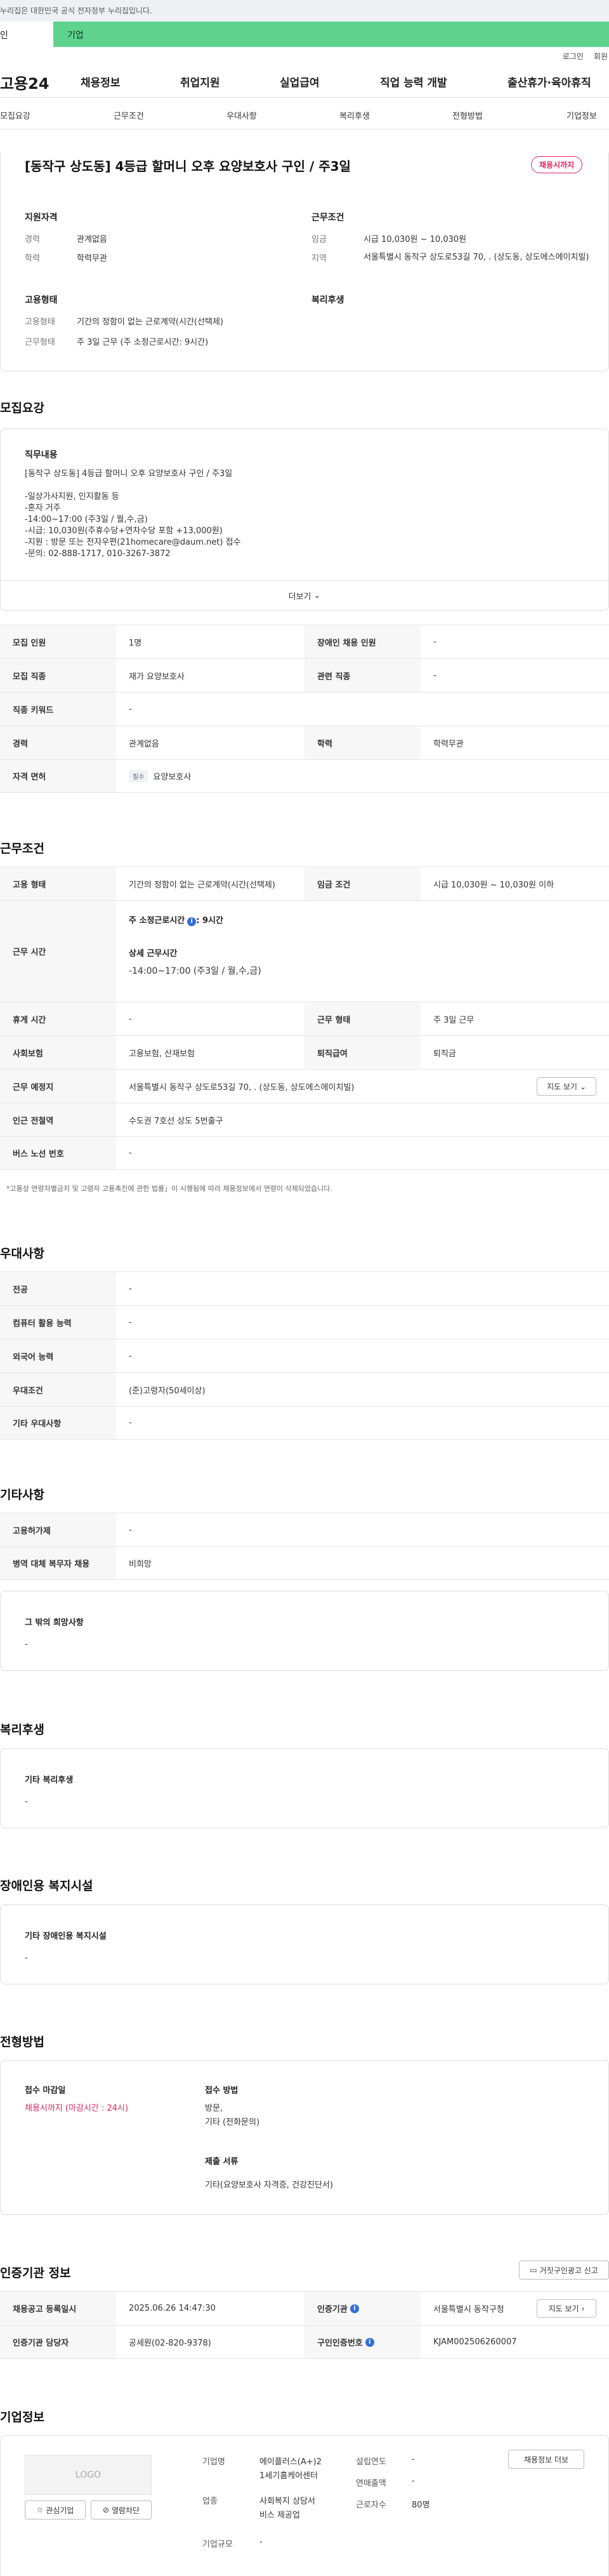  I want to click on table-header: 휴게 시간, so click(58, 1018).